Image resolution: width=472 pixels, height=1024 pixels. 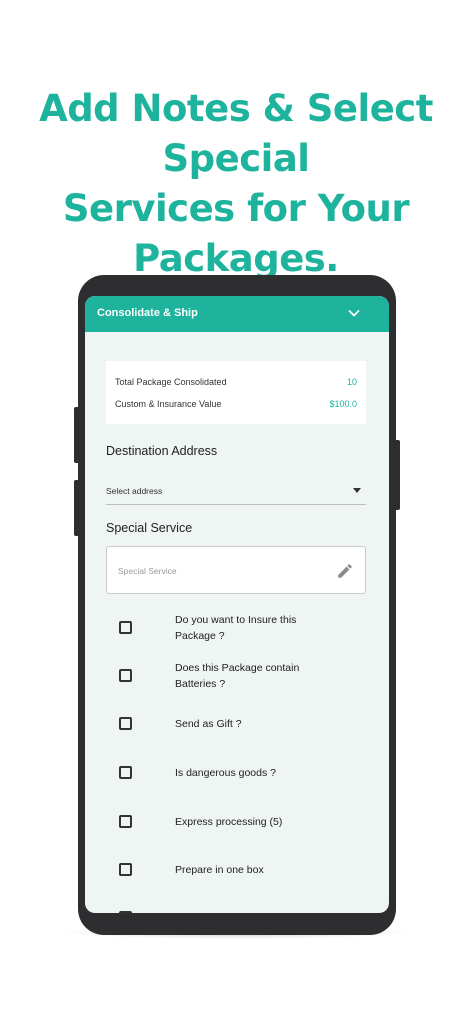 I want to click on app-bar: Consolidate & Ship, so click(x=237, y=314).